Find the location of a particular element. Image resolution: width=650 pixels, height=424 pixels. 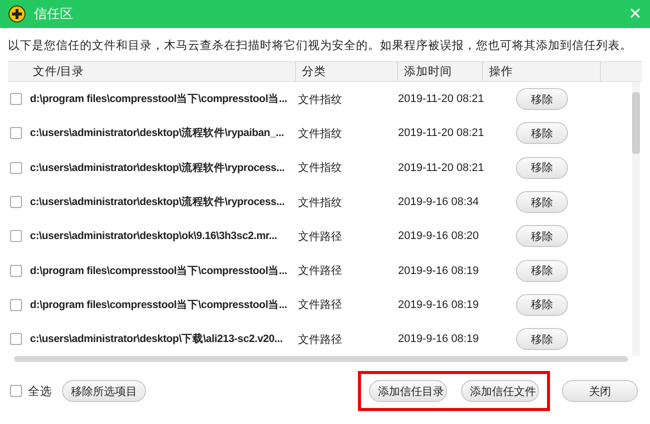

description-text: 以下是您信任的文件和目录，木马云查杀在扫描时将它们视为安全的。如果程序被误报，您也可将其添加到信任列表。 is located at coordinates (320, 45).